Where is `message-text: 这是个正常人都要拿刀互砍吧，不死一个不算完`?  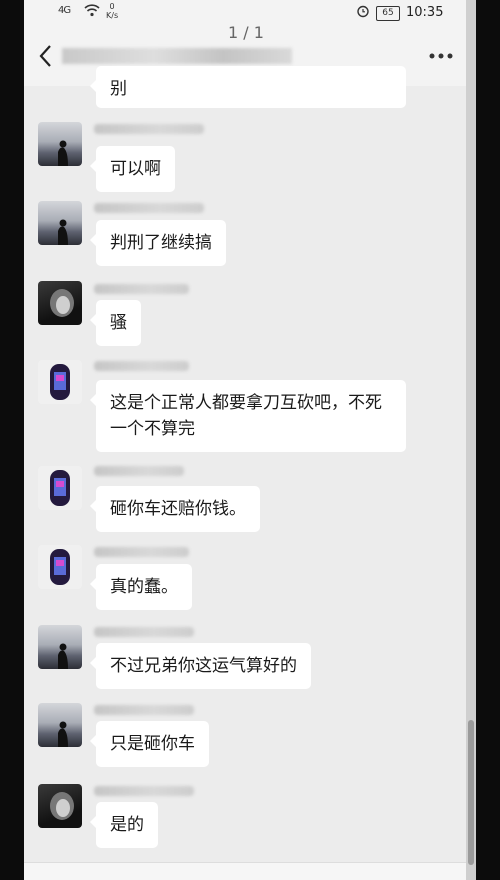 message-text: 这是个正常人都要拿刀互砍吧，不死一个不算完 is located at coordinates (246, 416).